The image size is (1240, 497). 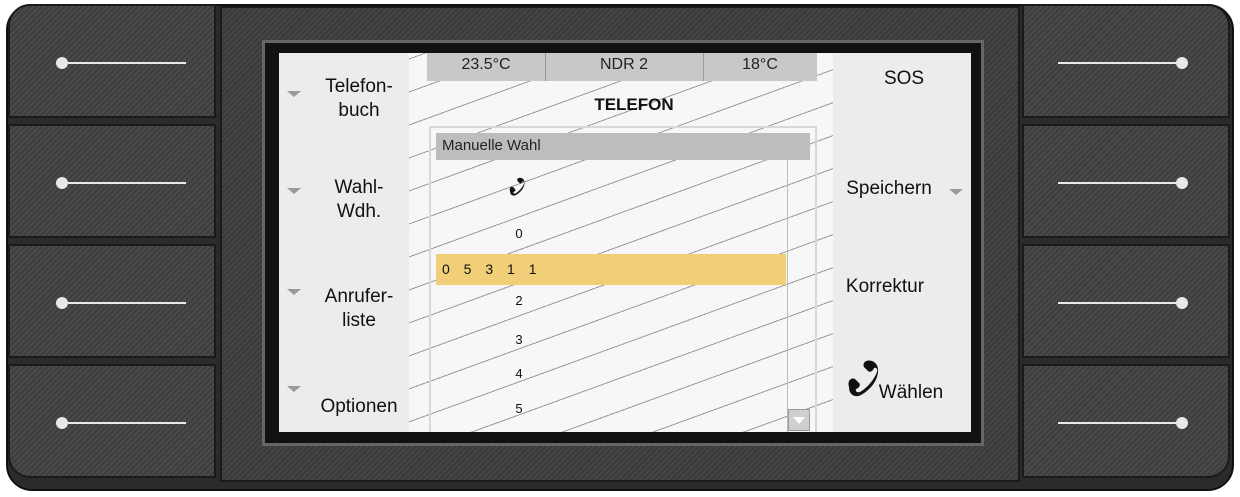 I want to click on softkey-sos: SOS, so click(x=904, y=79).